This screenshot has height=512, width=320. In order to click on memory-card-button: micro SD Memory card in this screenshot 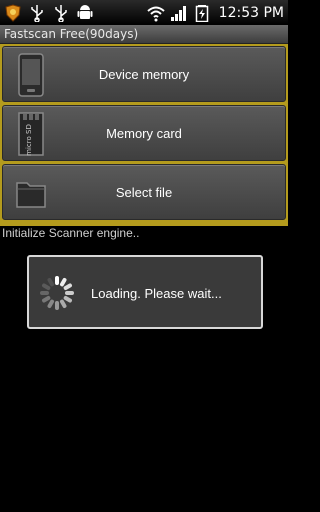, I will do `click(144, 133)`.